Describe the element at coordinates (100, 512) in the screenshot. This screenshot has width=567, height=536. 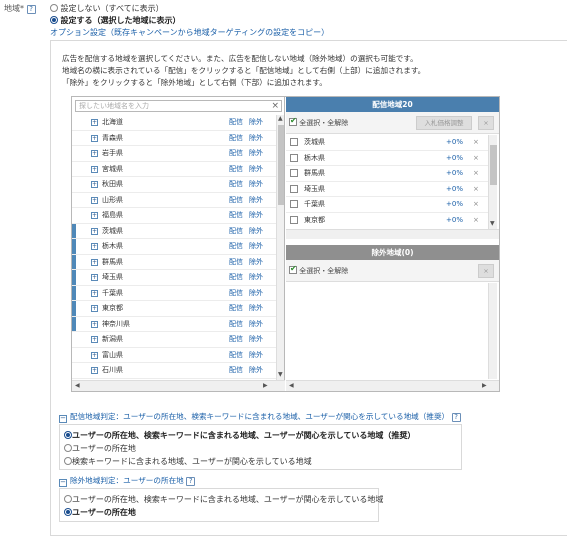
I see `exclusion-option-location: ユーザーの所在地` at that location.